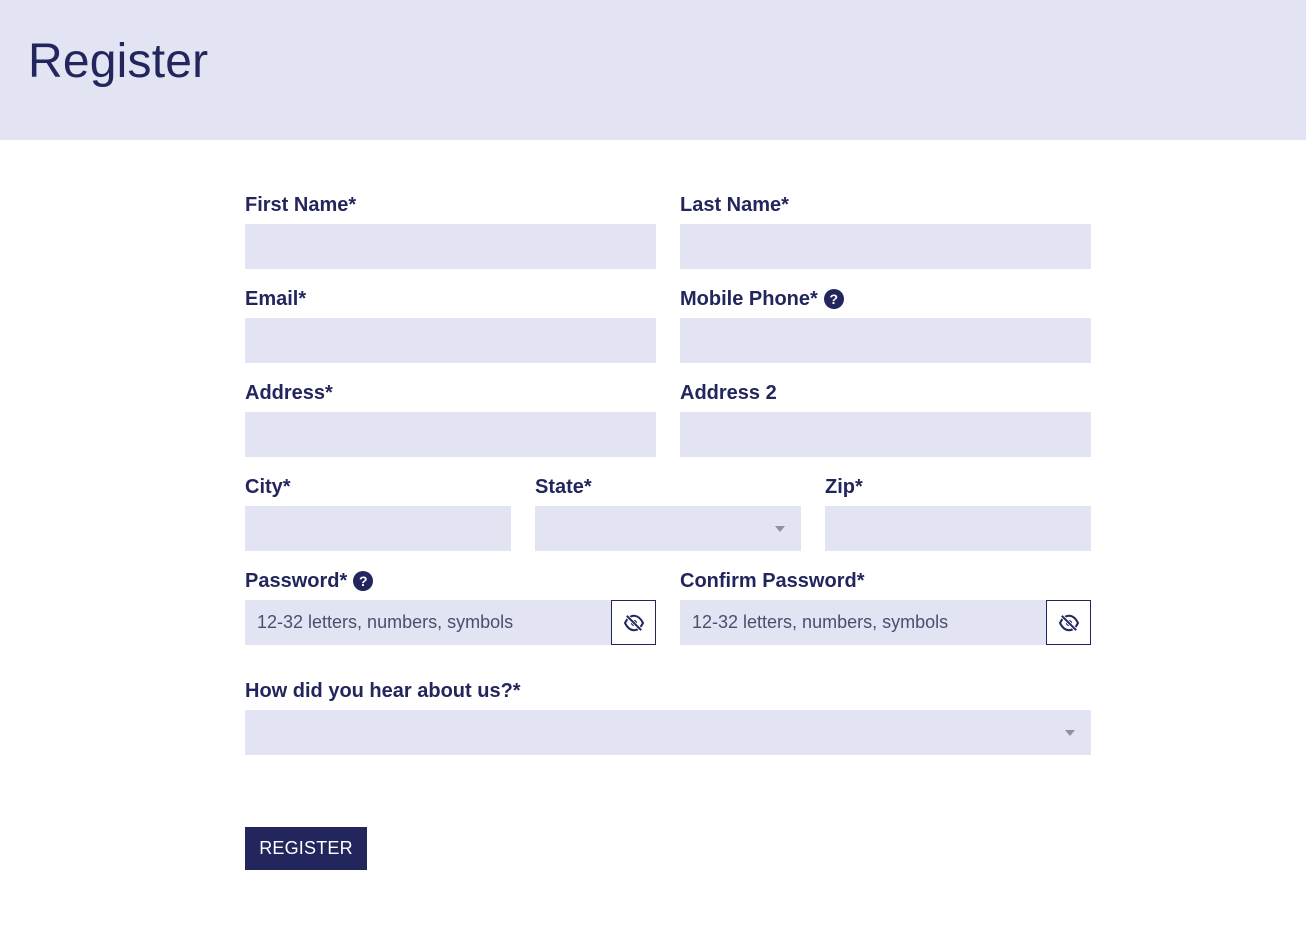 The image size is (1306, 942). What do you see at coordinates (289, 392) in the screenshot?
I see `address-label: Address*` at bounding box center [289, 392].